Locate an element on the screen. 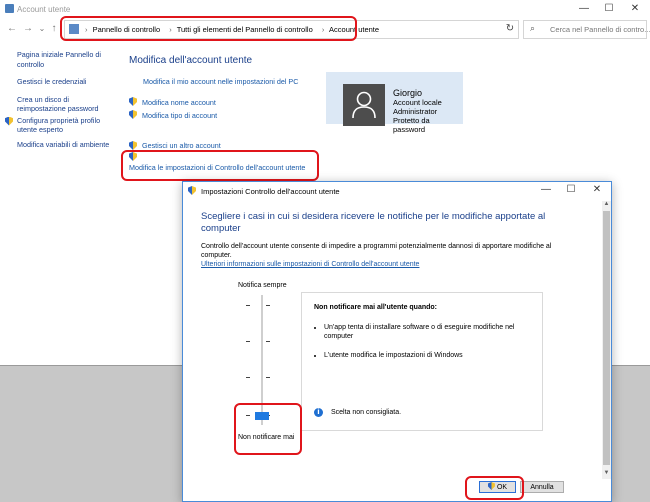  page-title: Modifica dell'account utente is located at coordinates (191, 60).